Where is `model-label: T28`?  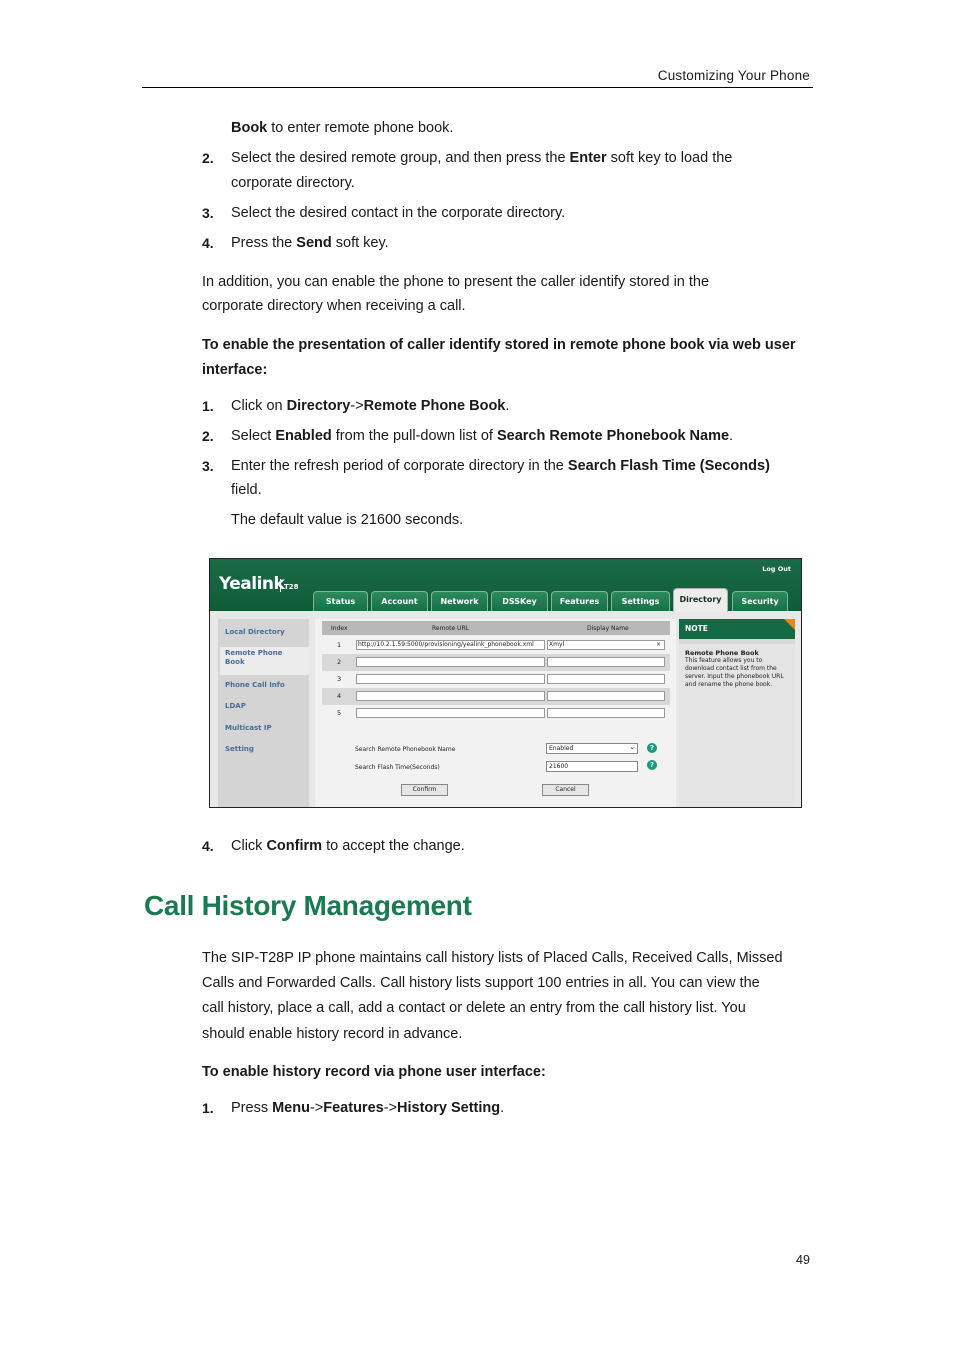
model-label: T28 is located at coordinates (289, 585).